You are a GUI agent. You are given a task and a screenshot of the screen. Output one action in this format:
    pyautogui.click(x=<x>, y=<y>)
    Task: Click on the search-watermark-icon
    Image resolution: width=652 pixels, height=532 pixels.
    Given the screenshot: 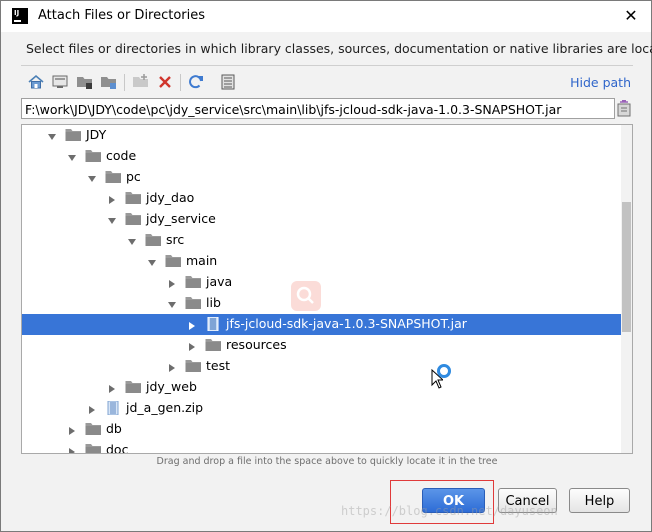 What is the action you would take?
    pyautogui.click(x=306, y=296)
    